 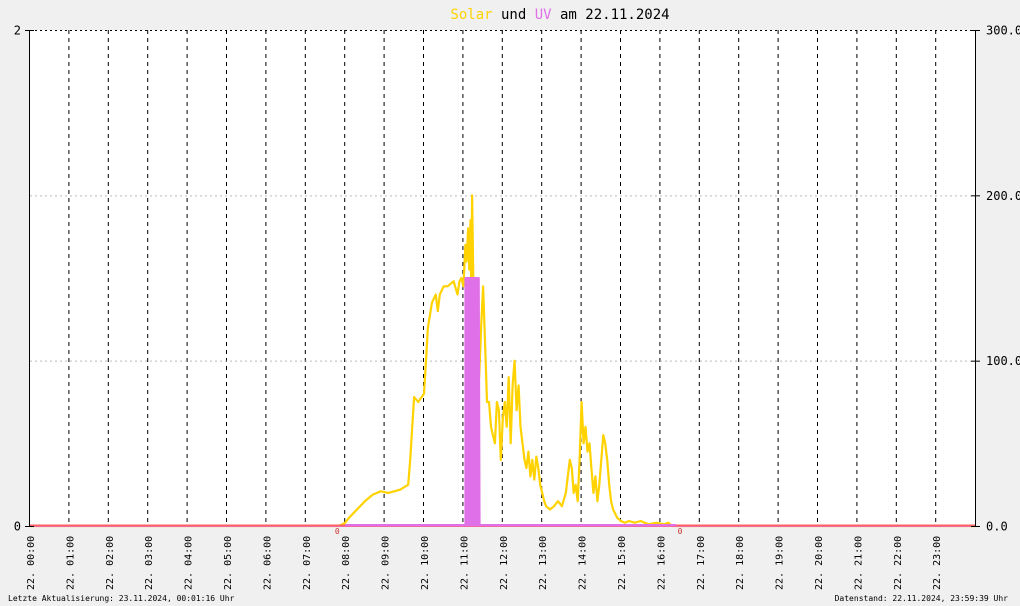 What do you see at coordinates (1003, 361) in the screenshot?
I see `right-axis-tick-label: 100.0` at bounding box center [1003, 361].